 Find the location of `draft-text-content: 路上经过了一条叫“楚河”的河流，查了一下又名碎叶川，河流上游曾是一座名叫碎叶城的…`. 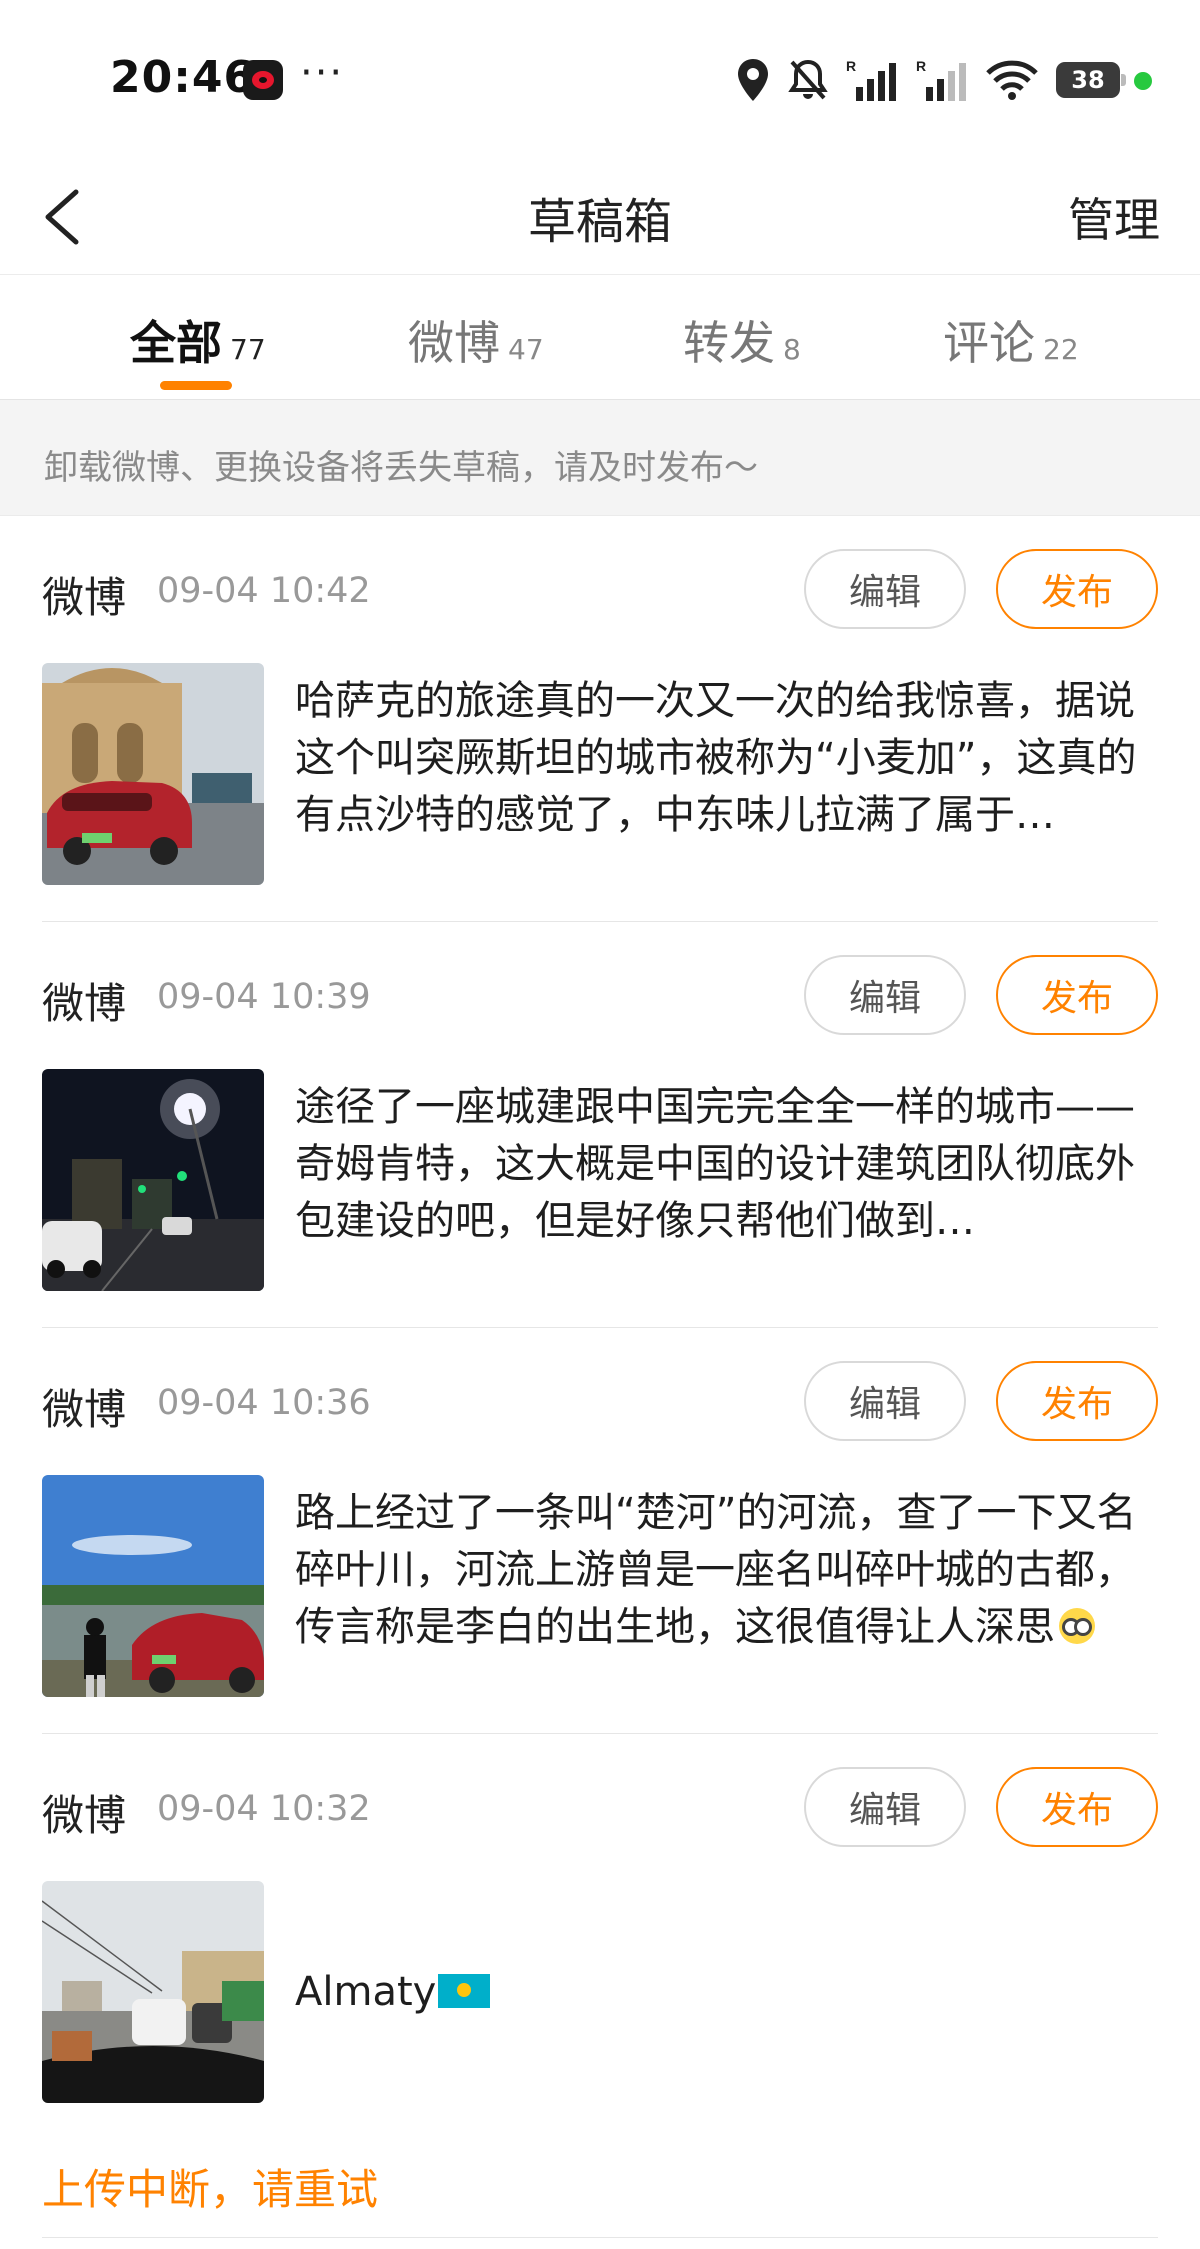

draft-text-content: 路上经过了一条叫“楚河”的河流，查了一下又名碎叶川，河流上游曾是一座名叫碎叶城的… is located at coordinates (716, 1570).